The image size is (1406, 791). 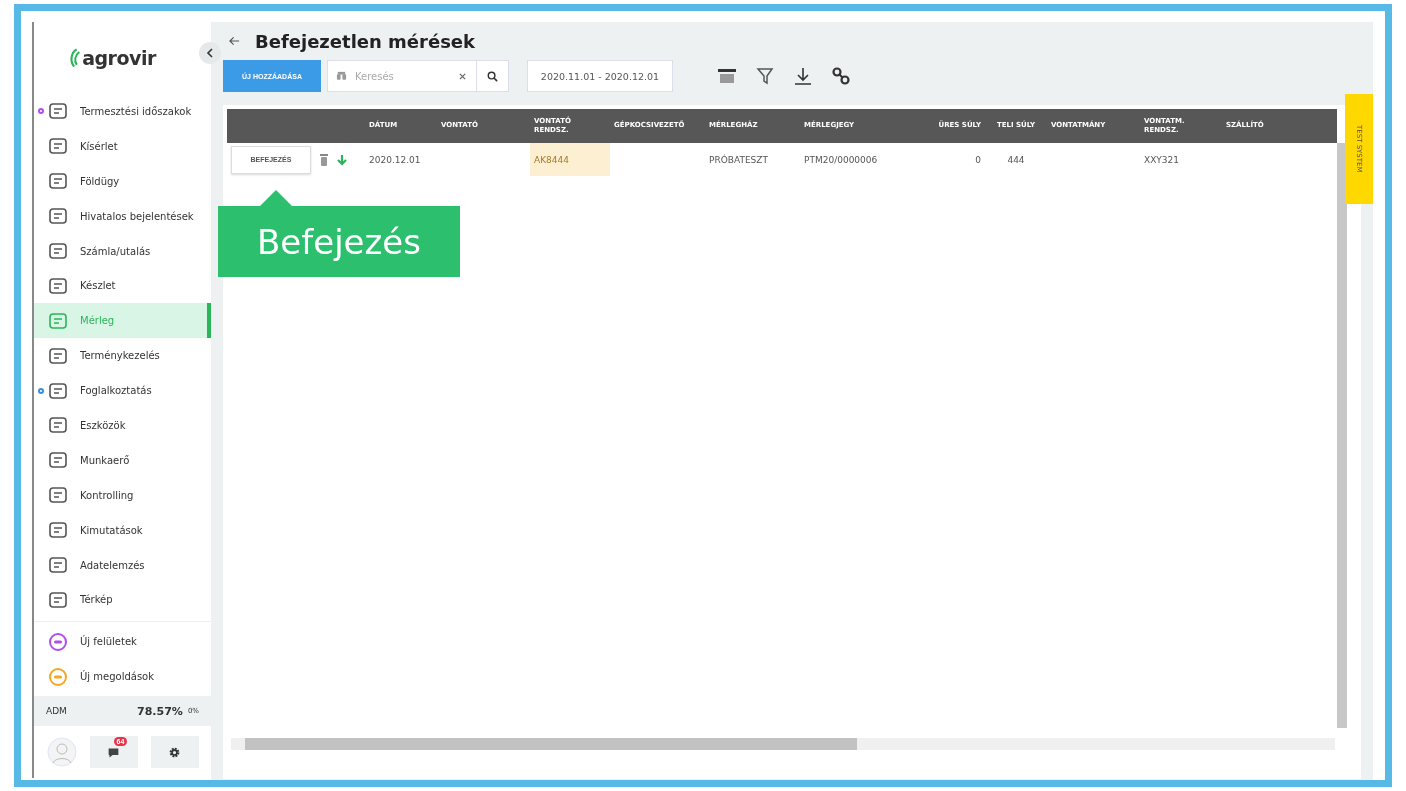 What do you see at coordinates (119, 58) in the screenshot?
I see `logo-text: agrovir` at bounding box center [119, 58].